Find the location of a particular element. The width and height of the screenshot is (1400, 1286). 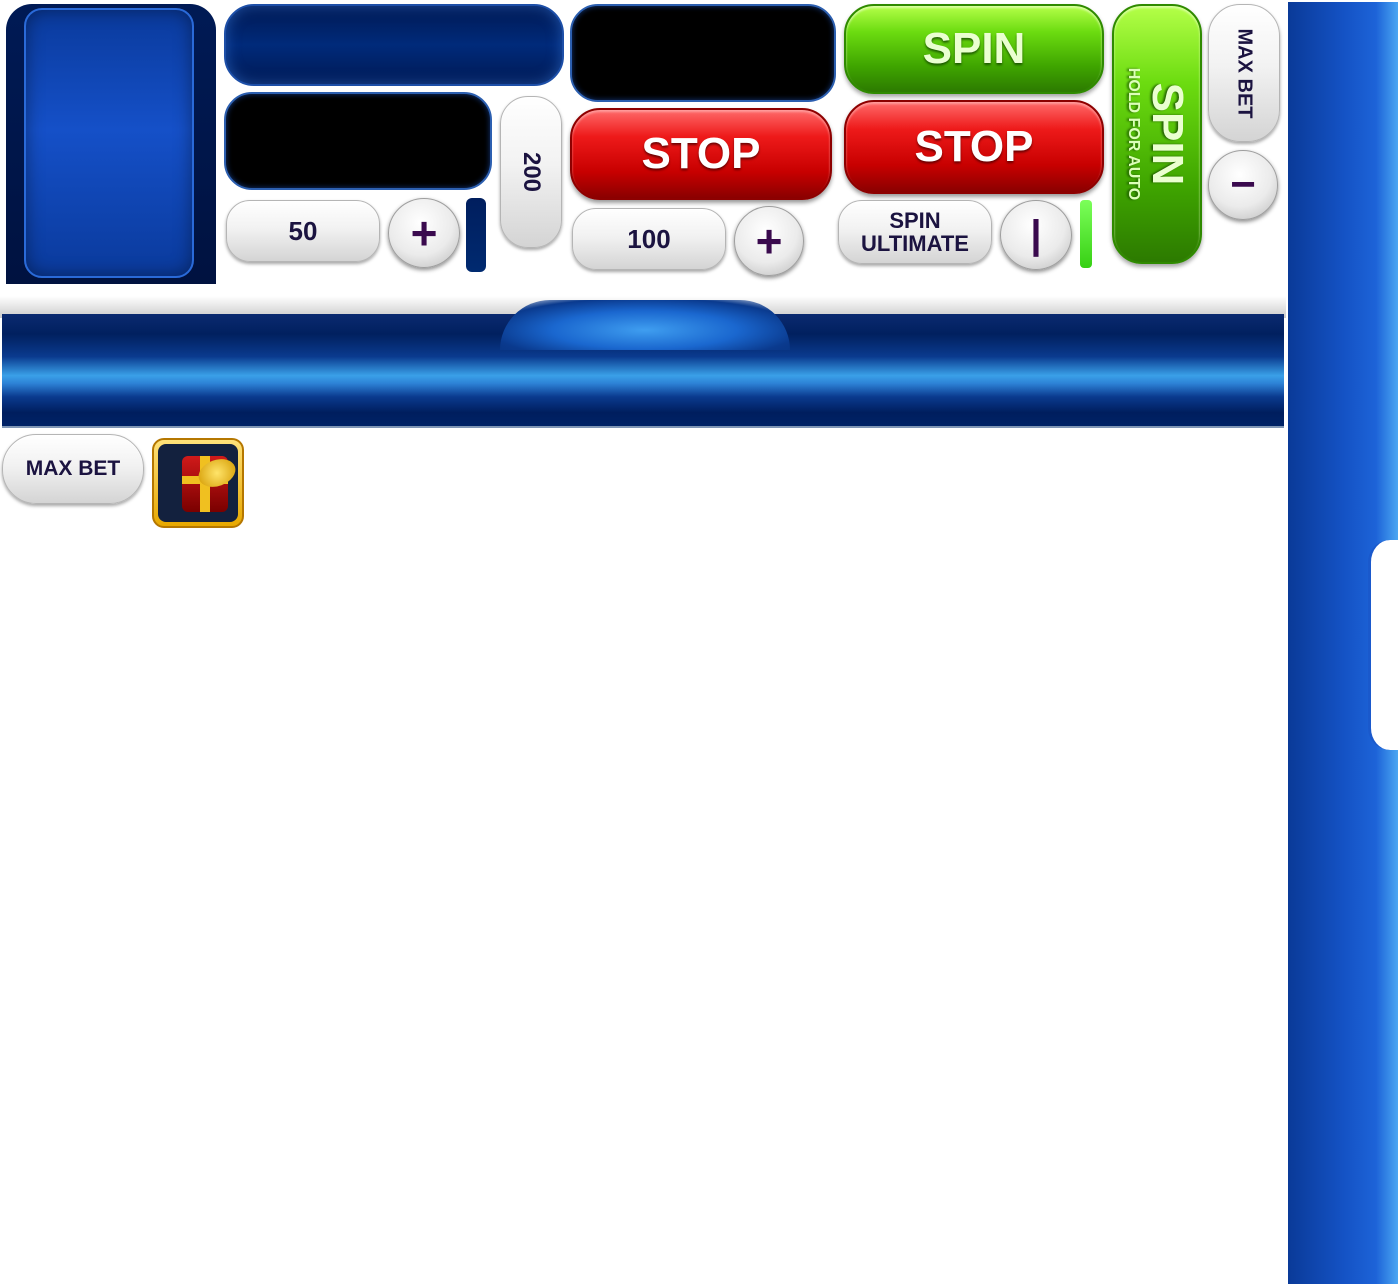

bet-decrease-button: − is located at coordinates (1243, 185).